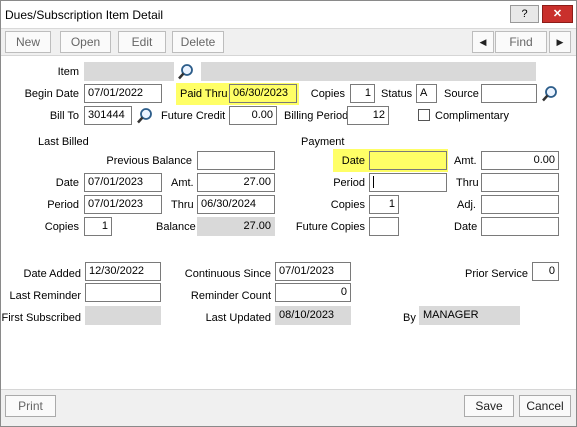 Image resolution: width=577 pixels, height=427 pixels. I want to click on title-bar: Dues/Subscription Item Detail ? ✕, so click(288, 15).